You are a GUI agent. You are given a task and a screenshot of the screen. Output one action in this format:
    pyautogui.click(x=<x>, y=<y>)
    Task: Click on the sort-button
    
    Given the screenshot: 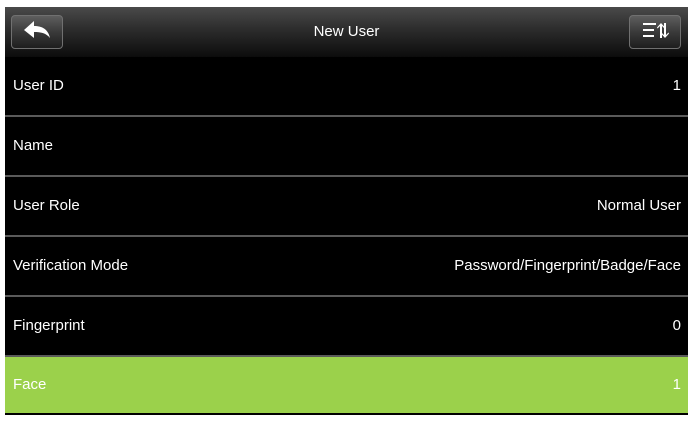 What is the action you would take?
    pyautogui.click(x=655, y=32)
    